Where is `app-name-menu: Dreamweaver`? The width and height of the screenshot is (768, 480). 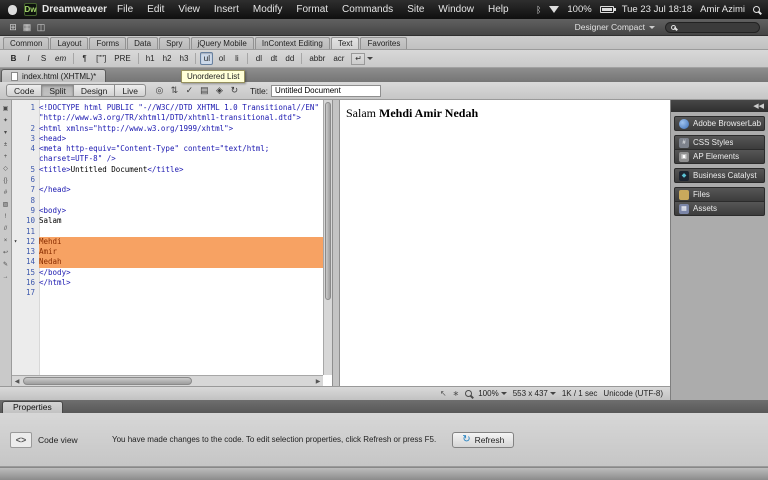
app-name-menu: Dreamweaver is located at coordinates (74, 9).